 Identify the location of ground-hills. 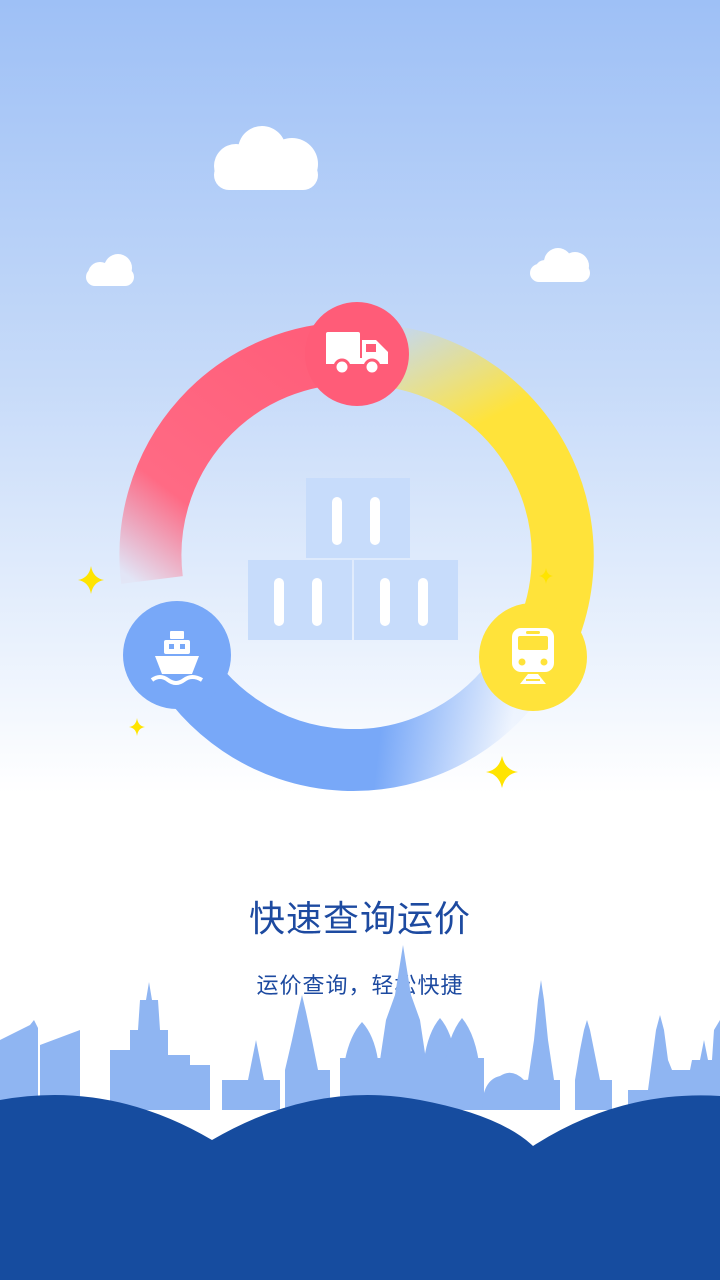
(360, 1187).